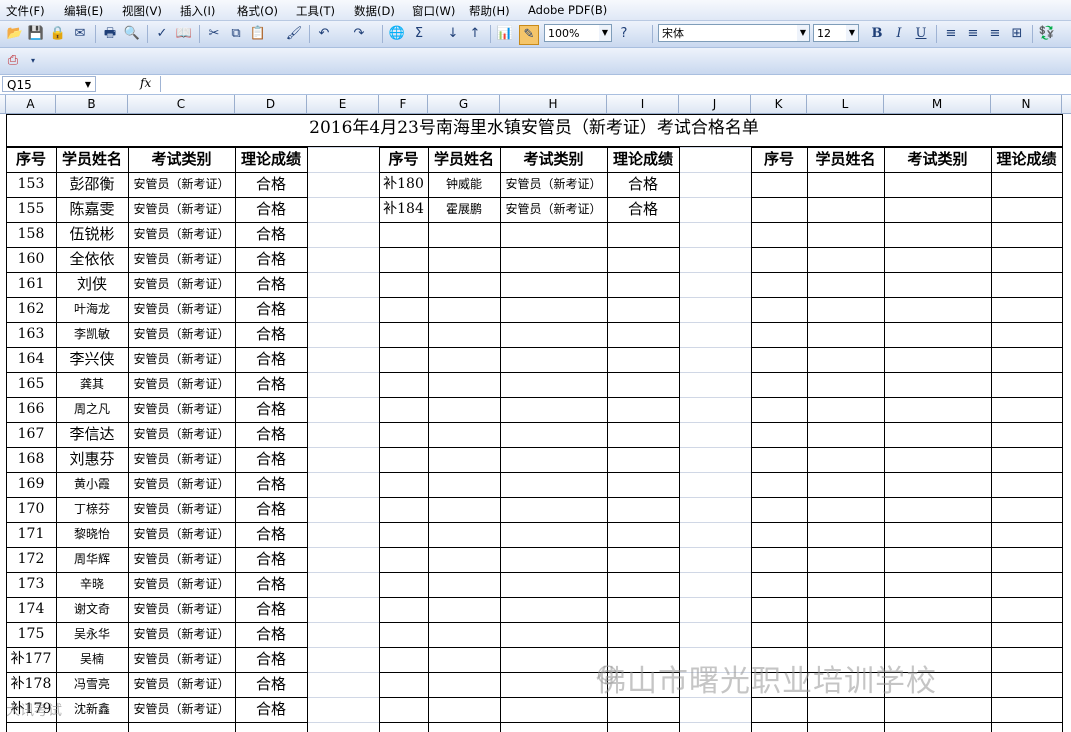 Image resolution: width=1071 pixels, height=732 pixels. I want to click on menu-item-6: 数据(D), so click(374, 11).